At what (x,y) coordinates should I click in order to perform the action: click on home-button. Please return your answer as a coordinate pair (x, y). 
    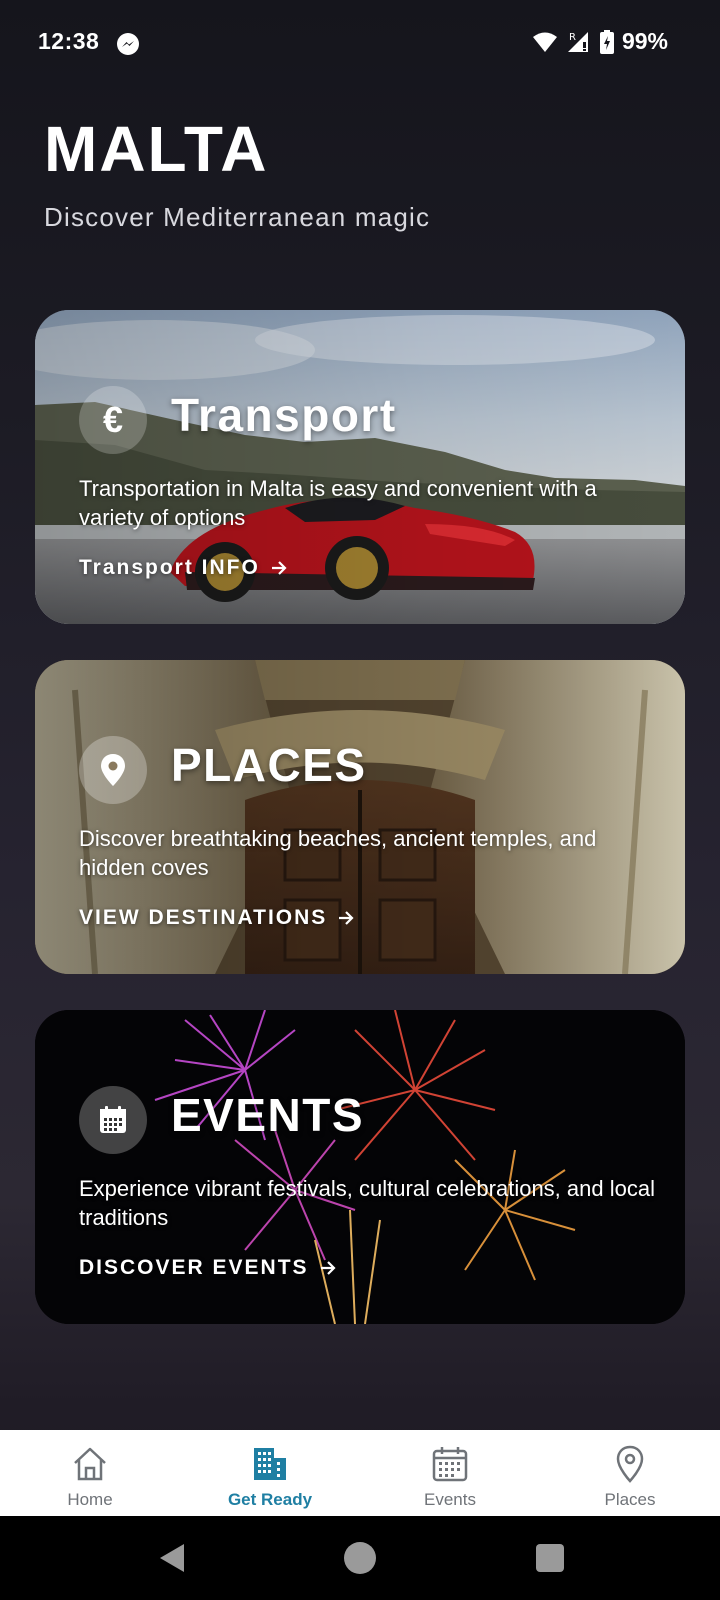
    Looking at the image, I should click on (360, 1558).